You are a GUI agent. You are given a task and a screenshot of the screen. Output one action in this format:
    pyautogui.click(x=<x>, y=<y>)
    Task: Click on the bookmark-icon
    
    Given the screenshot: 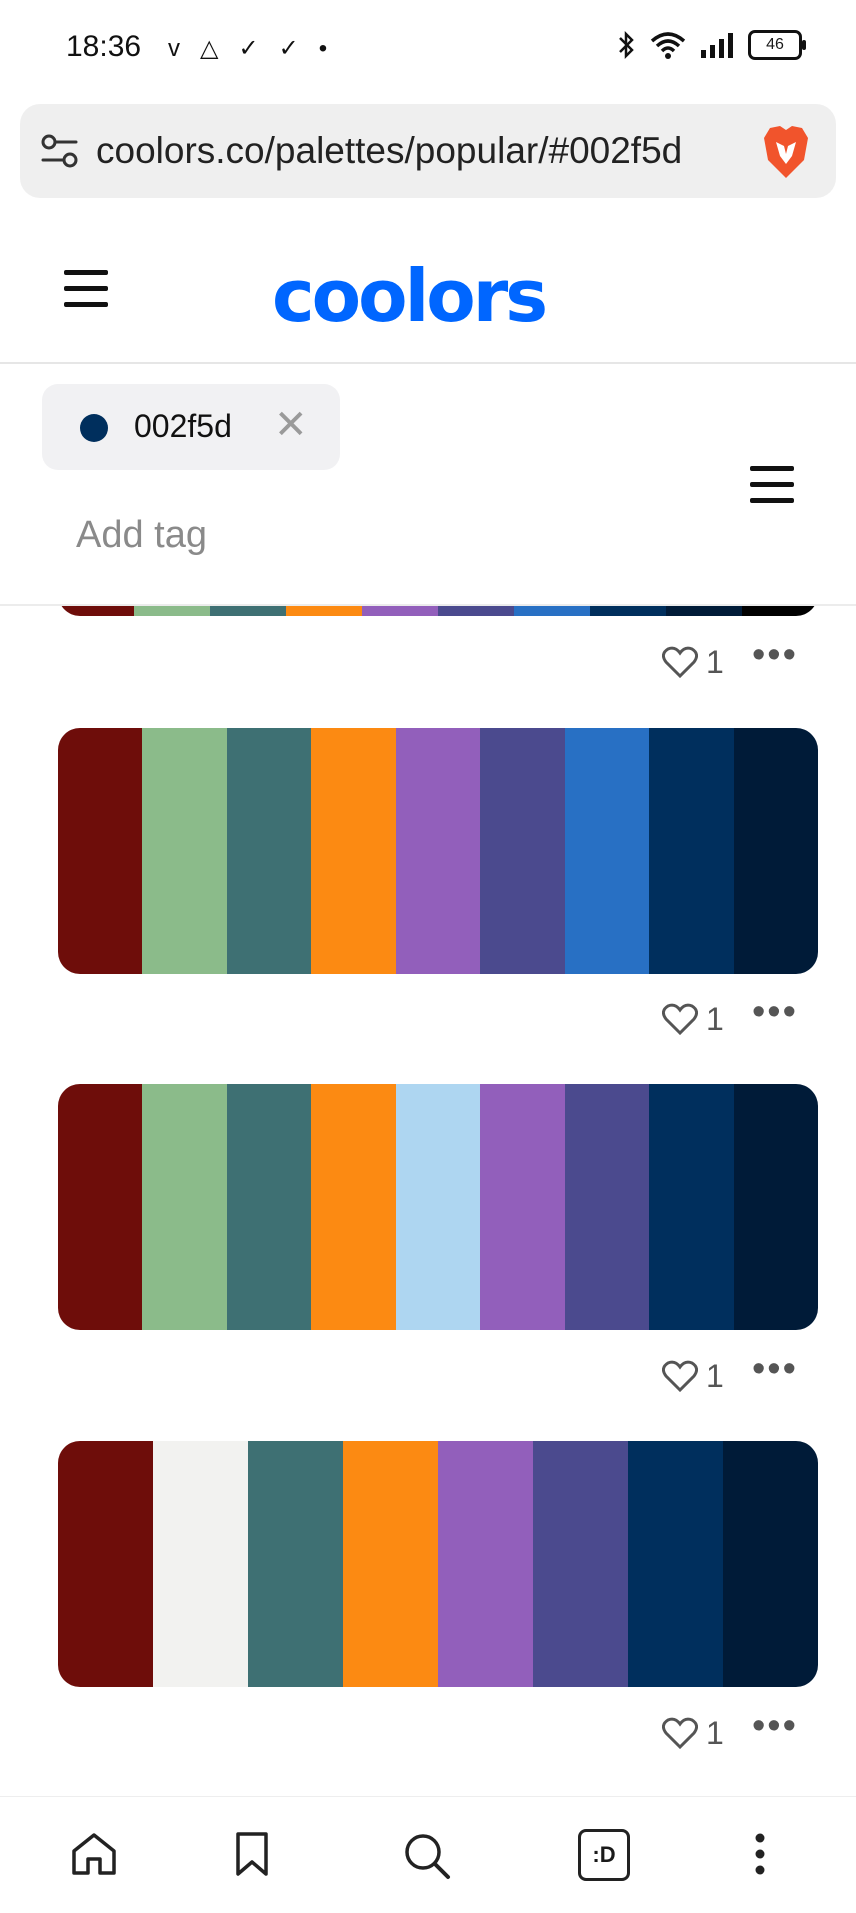 What is the action you would take?
    pyautogui.click(x=252, y=1854)
    